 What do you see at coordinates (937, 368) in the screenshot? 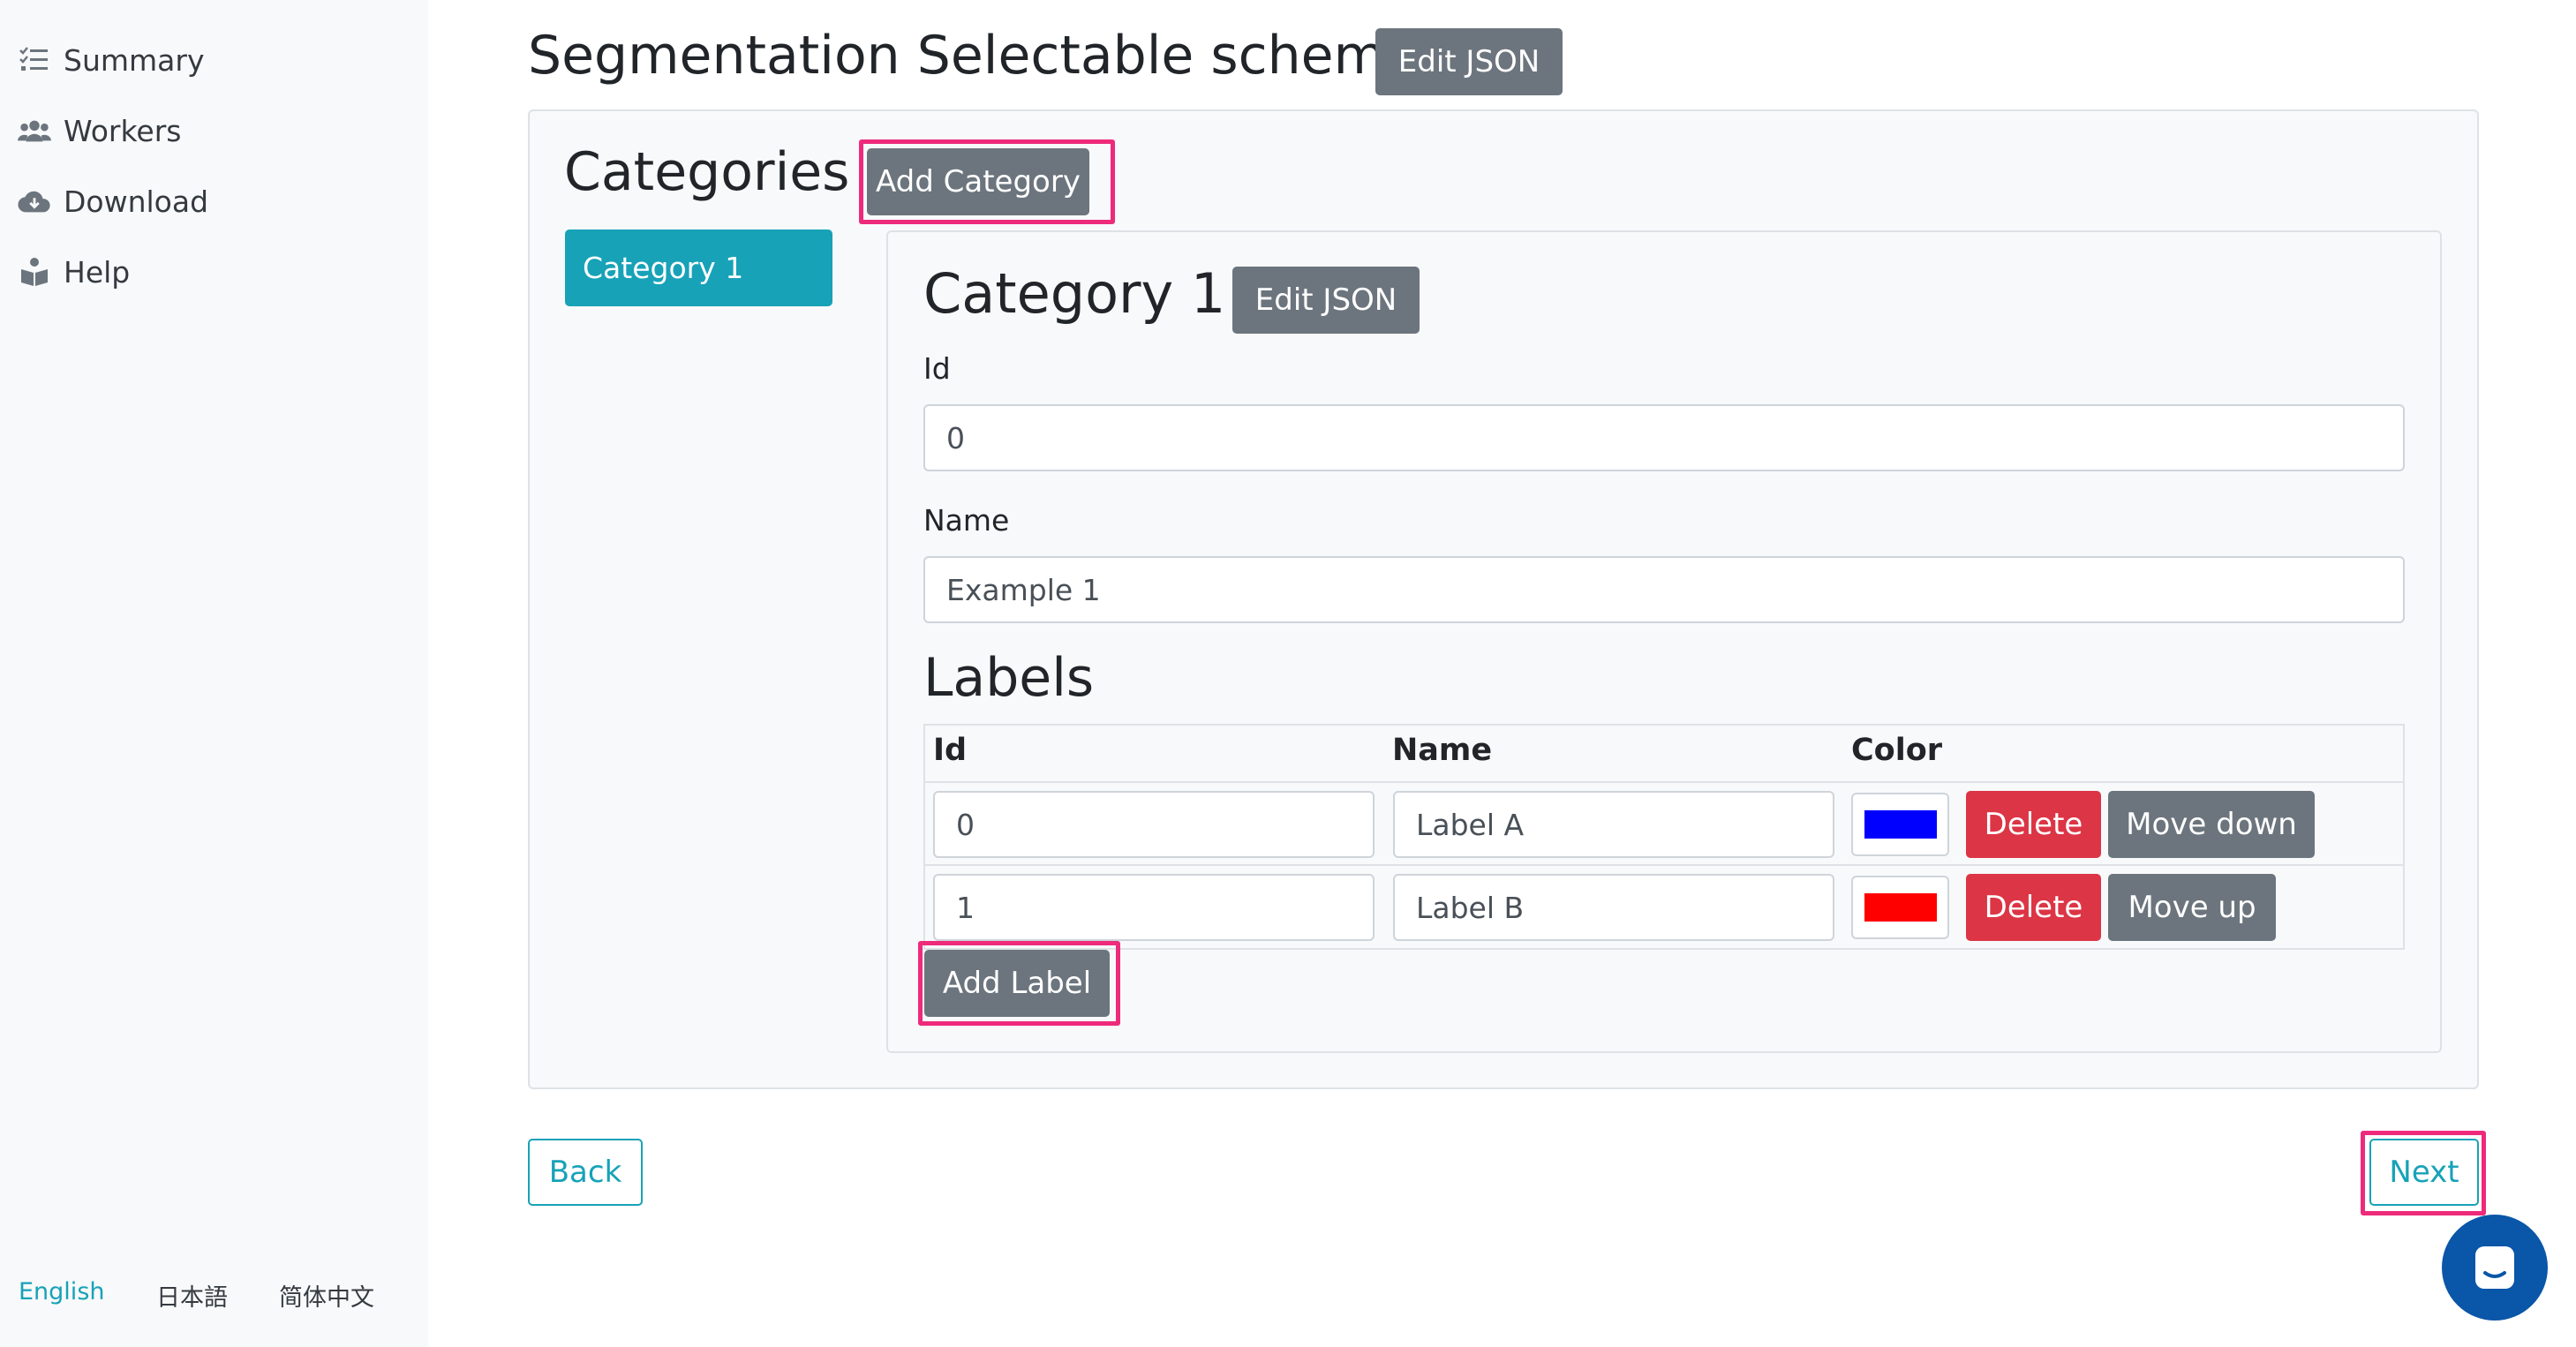
I see `id-label: Id` at bounding box center [937, 368].